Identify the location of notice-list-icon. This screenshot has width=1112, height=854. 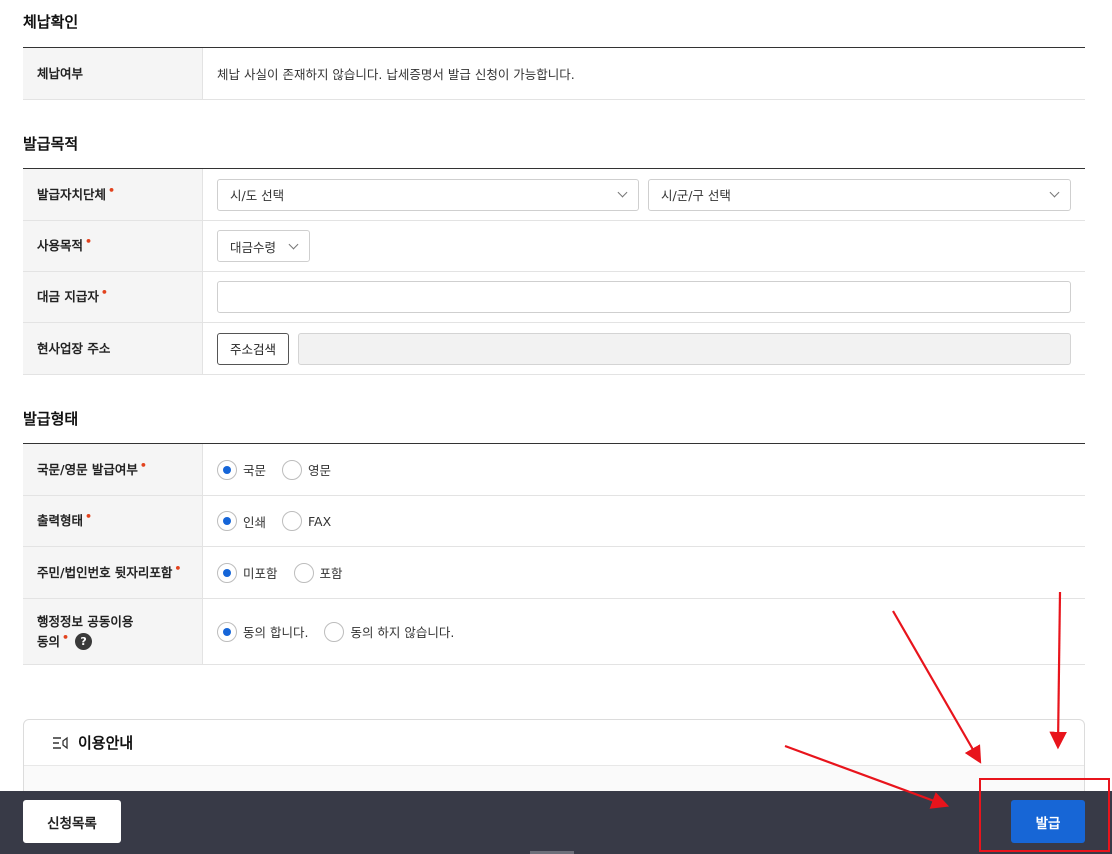
(60, 742).